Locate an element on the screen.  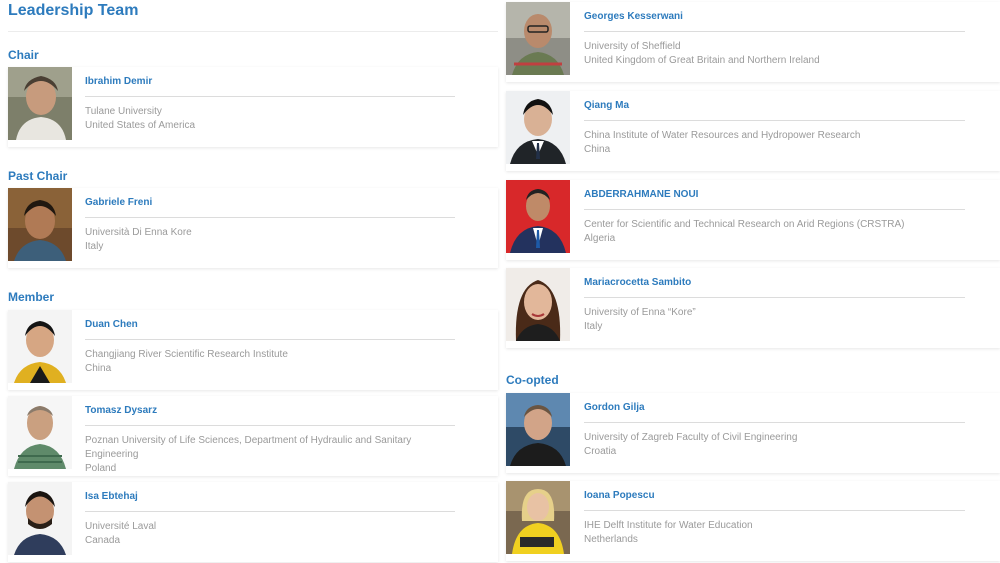
person-country: Algeria is located at coordinates (600, 238).